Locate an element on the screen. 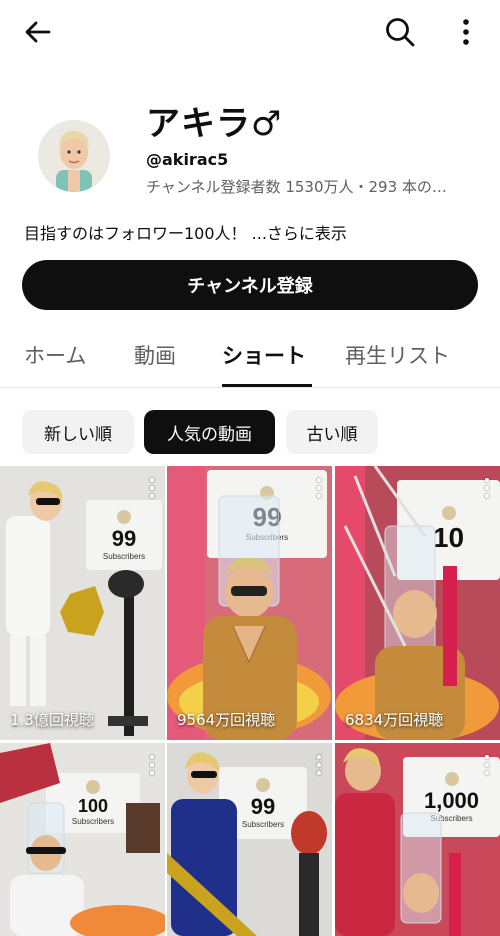 The height and width of the screenshot is (936, 500). short-tile: 99 Subscribers 9564万回視聴 is located at coordinates (249, 603).